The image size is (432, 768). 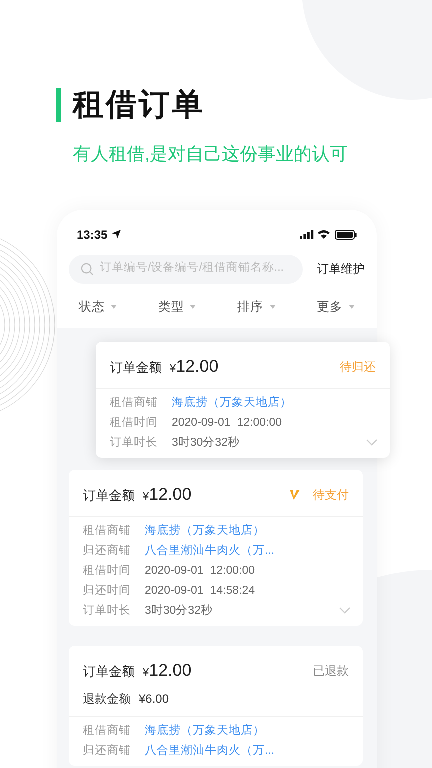 I want to click on filter-dropdown: 类型, so click(x=177, y=307).